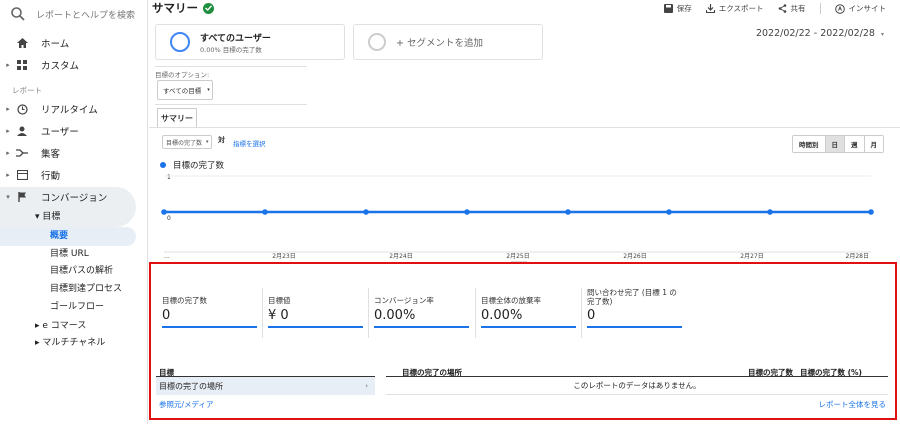 The height and width of the screenshot is (424, 900). What do you see at coordinates (751, 256) in the screenshot?
I see `x-tick-label: 2月27日` at bounding box center [751, 256].